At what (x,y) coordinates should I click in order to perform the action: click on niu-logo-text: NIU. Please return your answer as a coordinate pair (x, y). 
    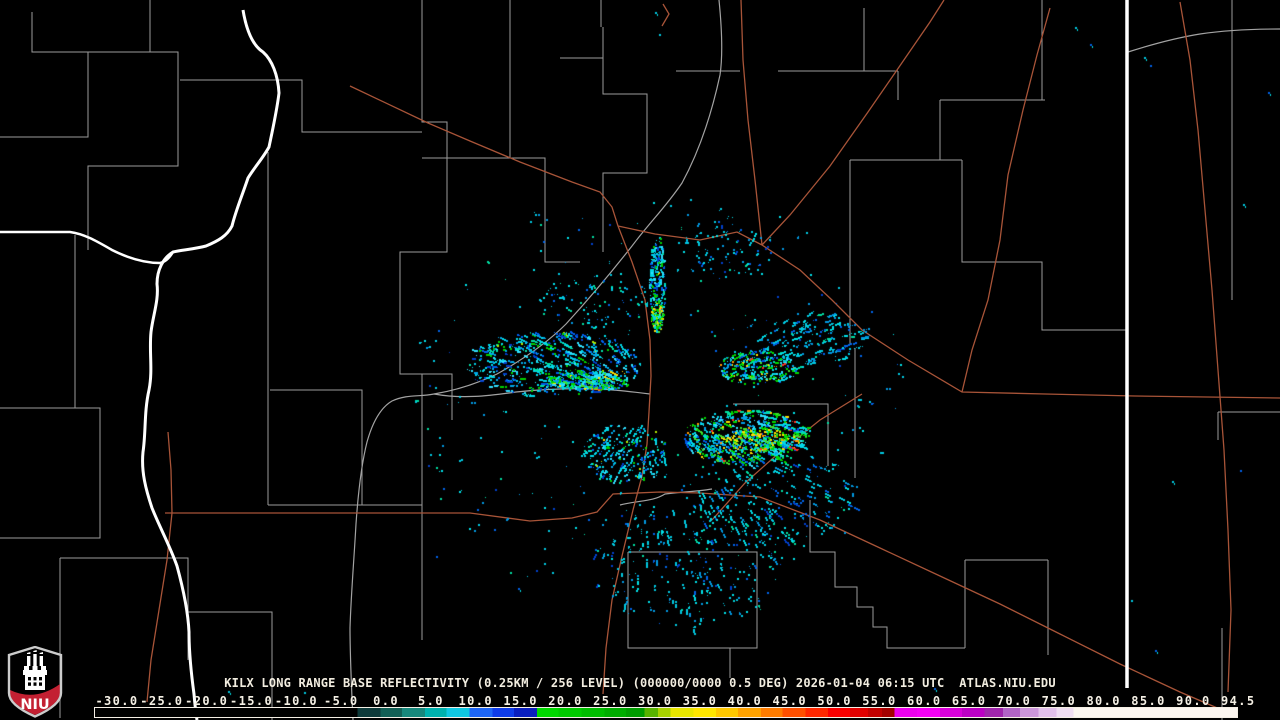
    Looking at the image, I should click on (34, 705).